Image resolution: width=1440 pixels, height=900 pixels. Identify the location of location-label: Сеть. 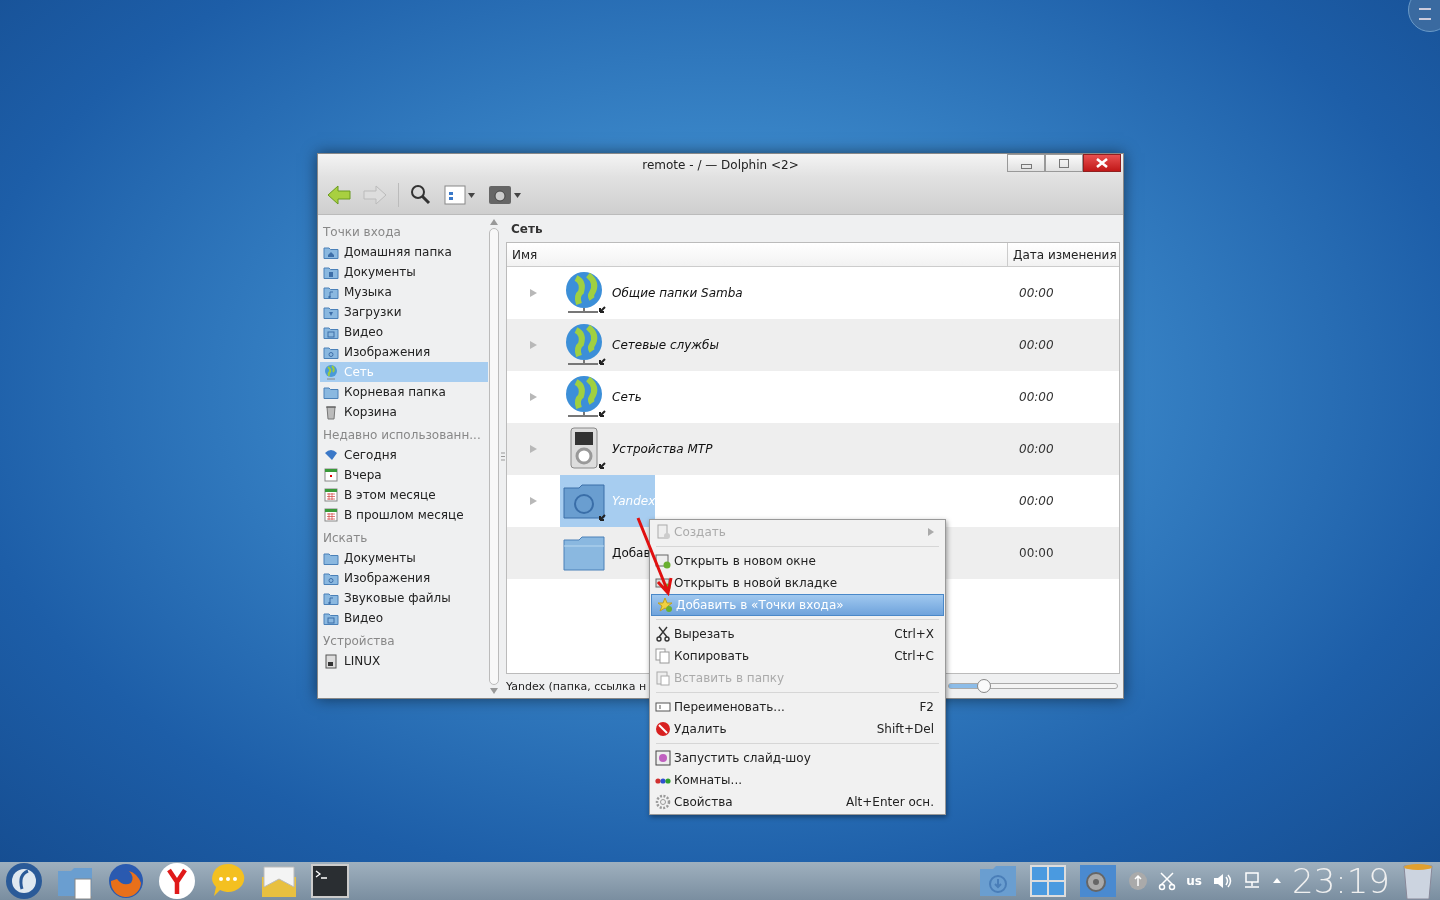
(527, 229).